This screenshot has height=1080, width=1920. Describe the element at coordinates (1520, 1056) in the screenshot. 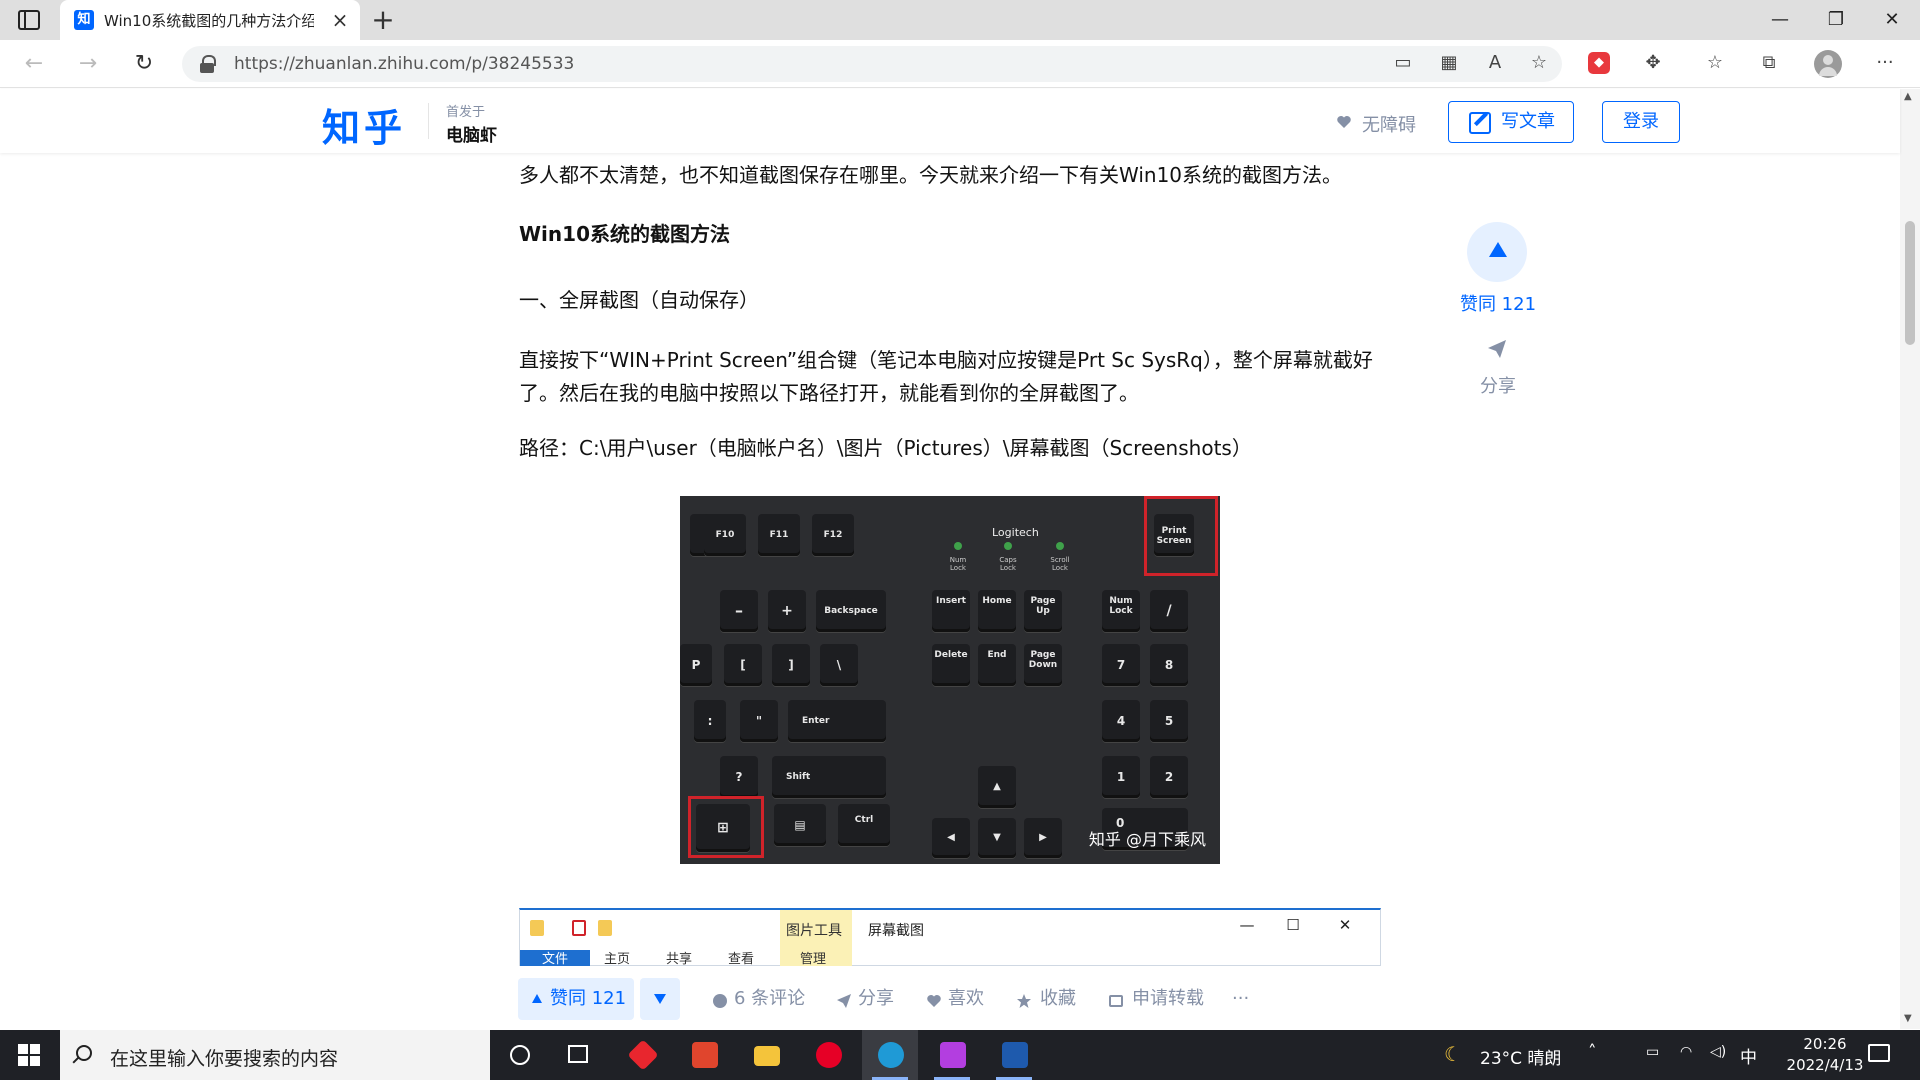

I see `weather-text: 23°C 晴朗` at that location.